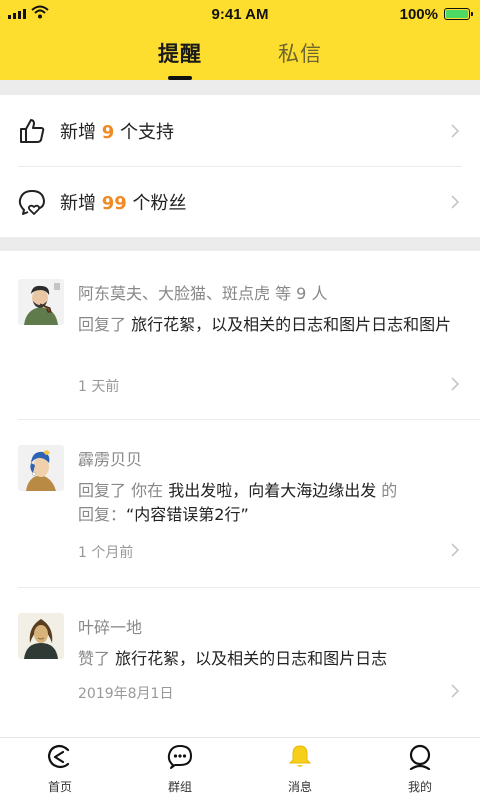 The height and width of the screenshot is (800, 480). I want to click on status-bar: 9:41 AM 100%, so click(240, 14).